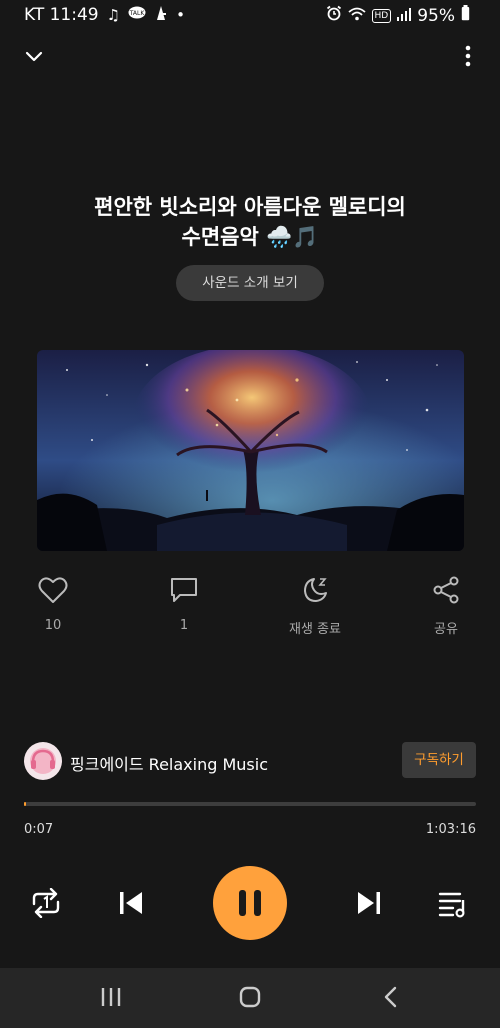  I want to click on elapsed-time: 0:07, so click(39, 829).